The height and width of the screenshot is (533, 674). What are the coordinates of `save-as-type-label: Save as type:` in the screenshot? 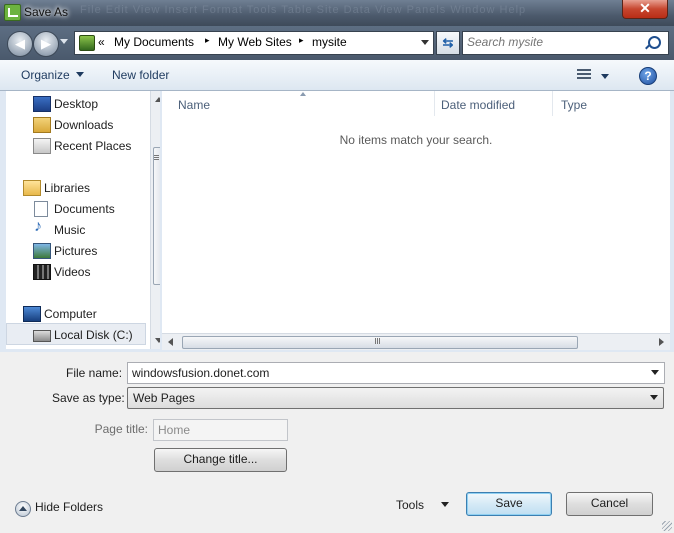 It's located at (88, 398).